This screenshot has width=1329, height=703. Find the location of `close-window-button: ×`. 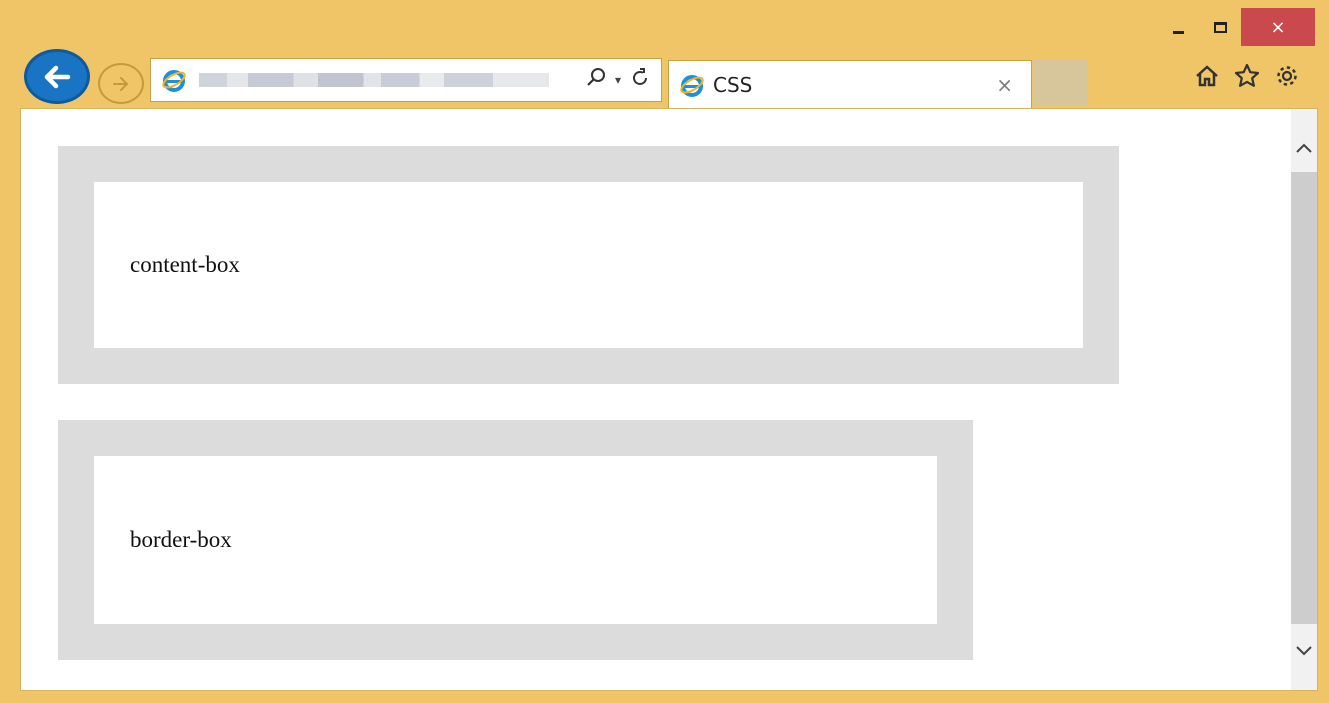

close-window-button: × is located at coordinates (1278, 27).